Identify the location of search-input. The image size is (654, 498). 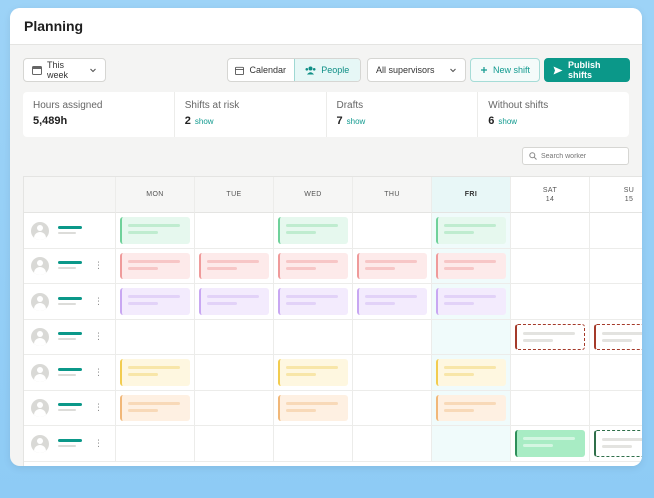
(583, 156).